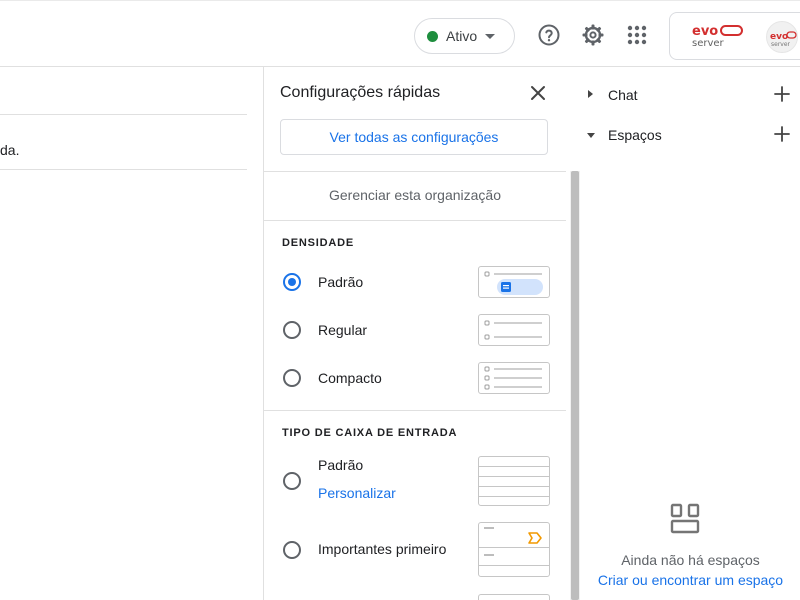 The image size is (800, 600). Describe the element at coordinates (292, 550) in the screenshot. I see `inbox-important-first-radio` at that location.